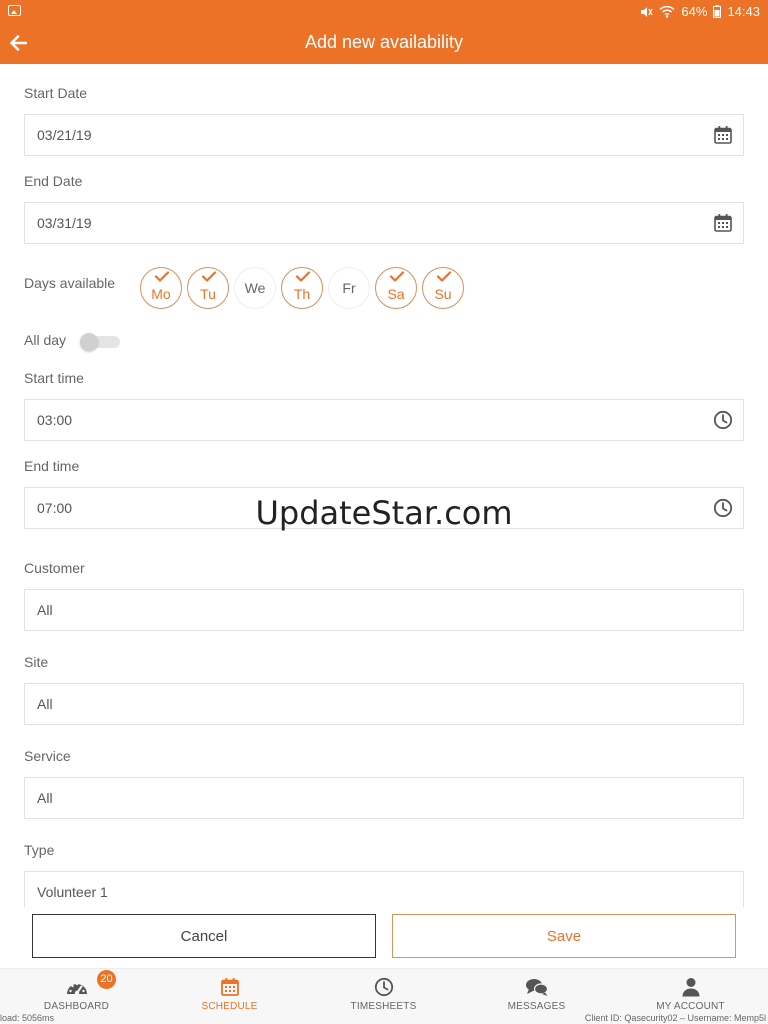 The height and width of the screenshot is (1024, 768). What do you see at coordinates (52, 466) in the screenshot?
I see `end-time-label: End time` at bounding box center [52, 466].